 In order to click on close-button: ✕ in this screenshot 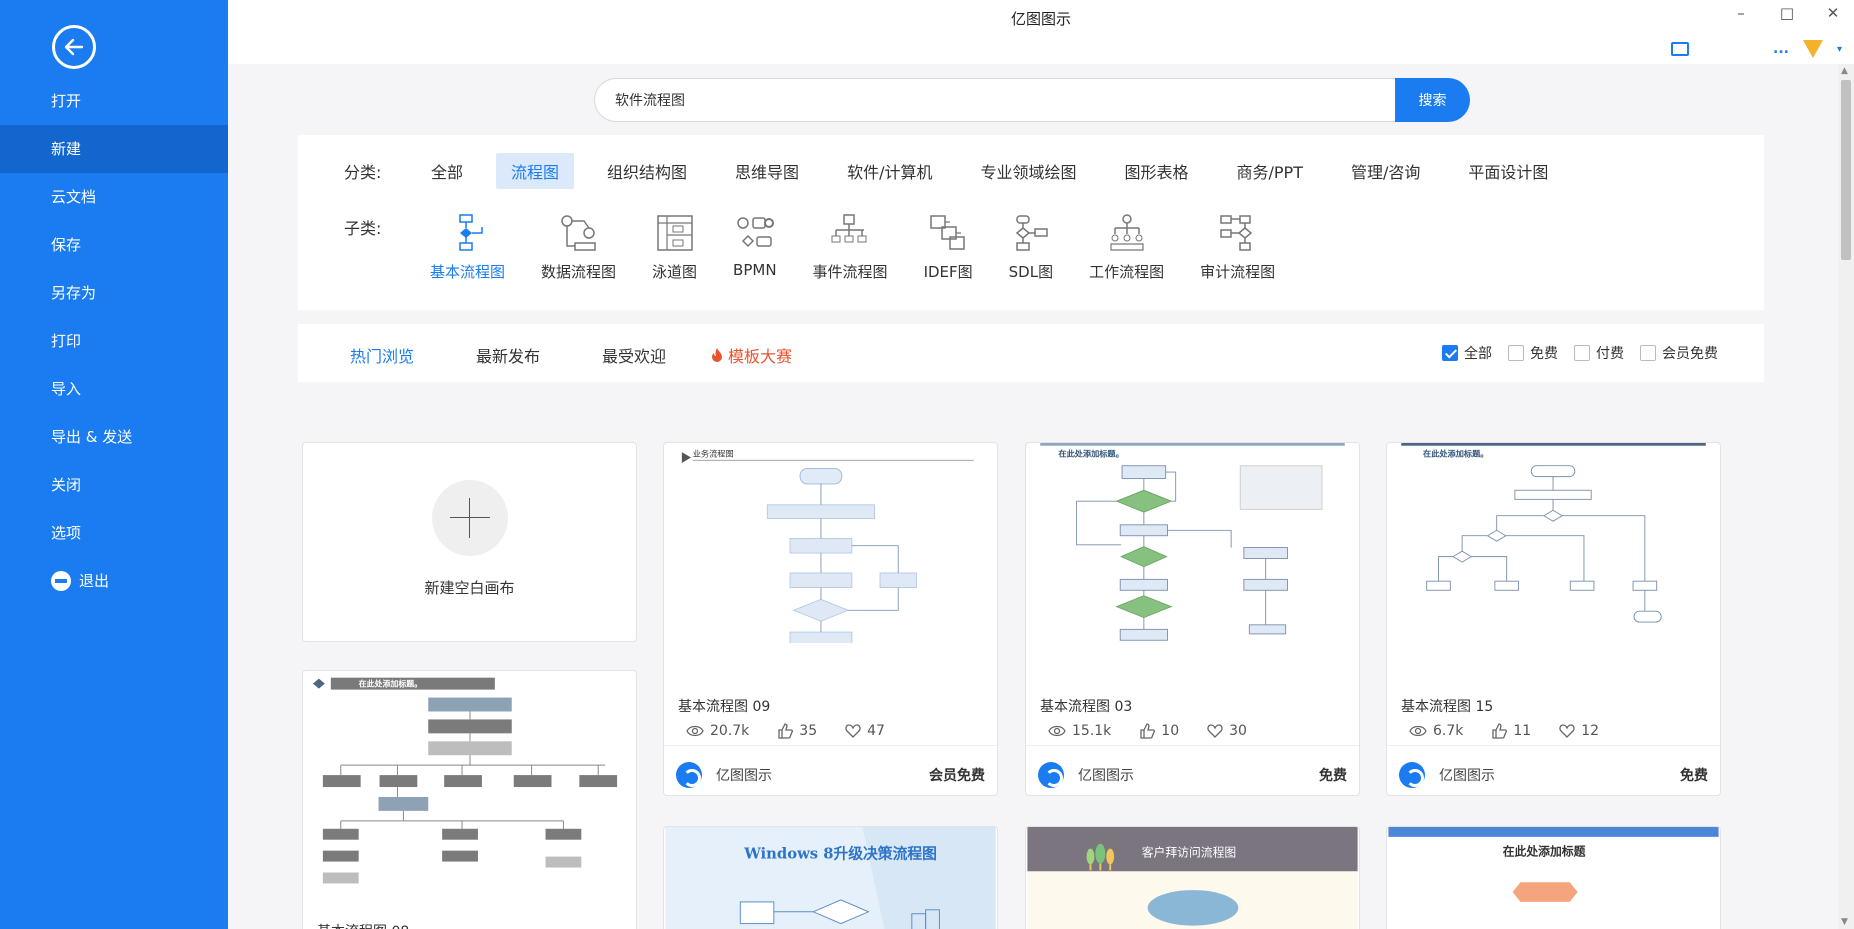, I will do `click(1833, 13)`.